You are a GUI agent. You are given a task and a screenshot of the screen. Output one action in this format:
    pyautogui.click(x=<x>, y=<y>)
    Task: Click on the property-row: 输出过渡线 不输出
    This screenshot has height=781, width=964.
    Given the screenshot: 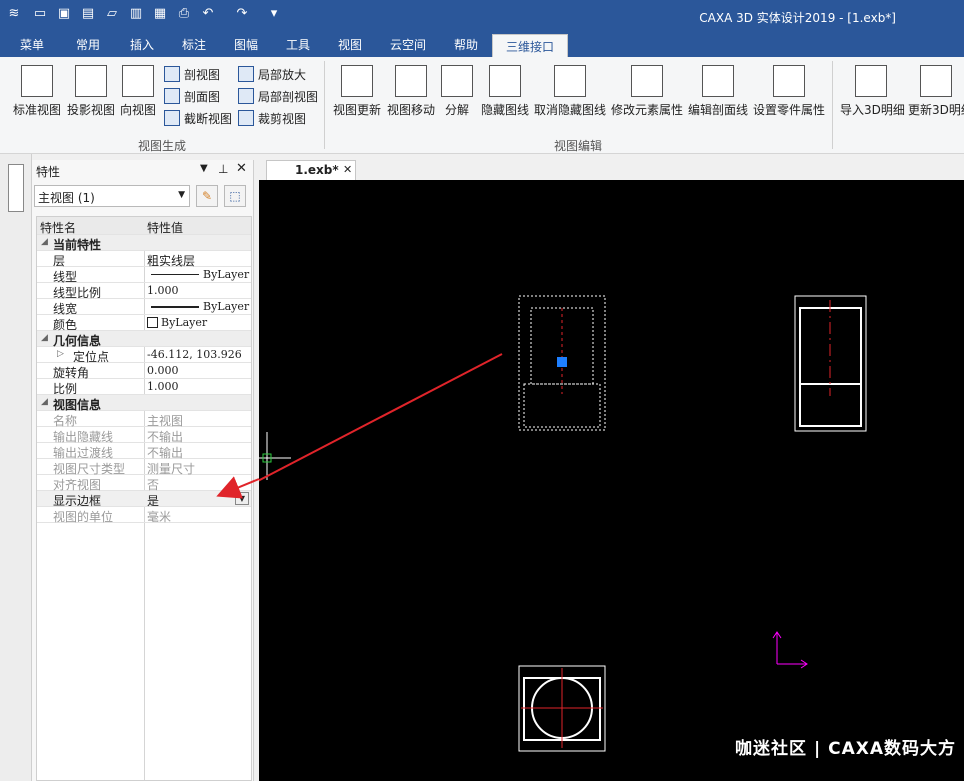 What is the action you would take?
    pyautogui.click(x=144, y=451)
    